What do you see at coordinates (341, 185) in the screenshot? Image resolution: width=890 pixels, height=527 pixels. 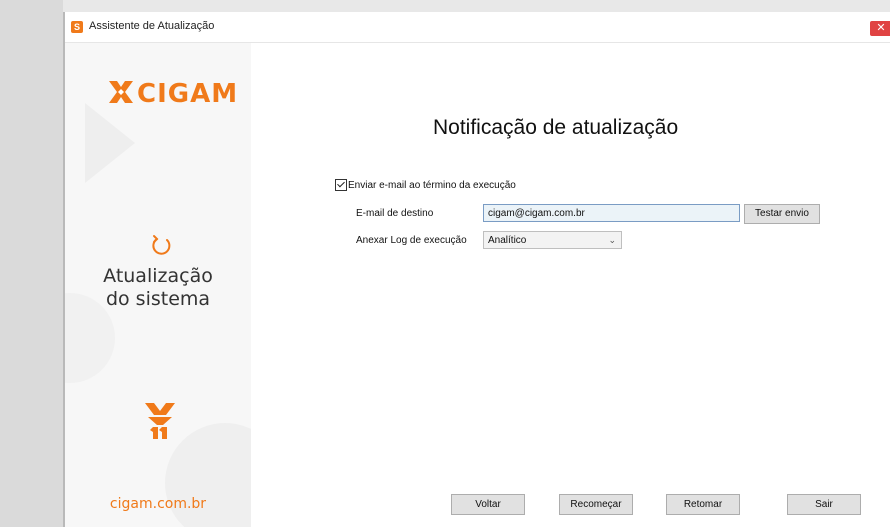 I see `notify-email-checkbox` at bounding box center [341, 185].